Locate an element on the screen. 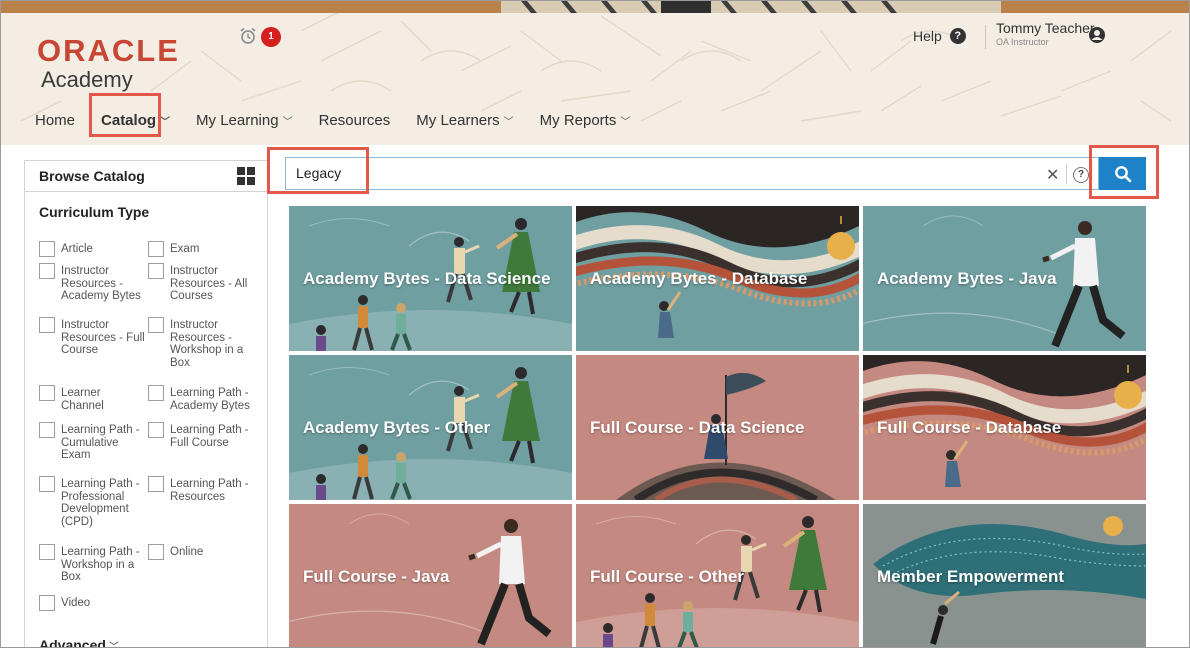  filter-label: Instructor Resources - Academy Bytes is located at coordinates (101, 283).